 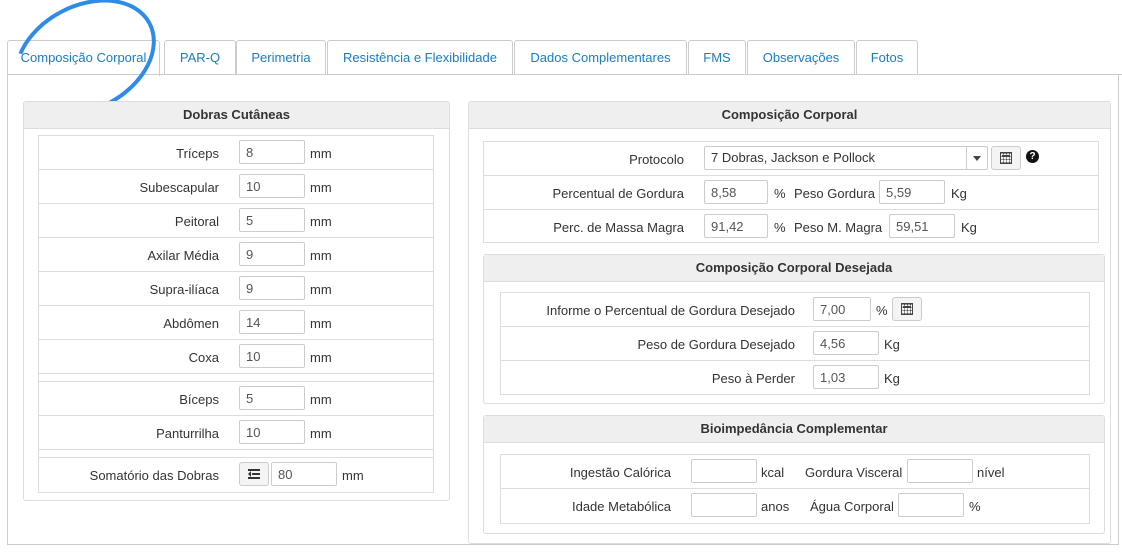 What do you see at coordinates (834, 193) in the screenshot?
I see `fat-weight-label: Peso Gordura` at bounding box center [834, 193].